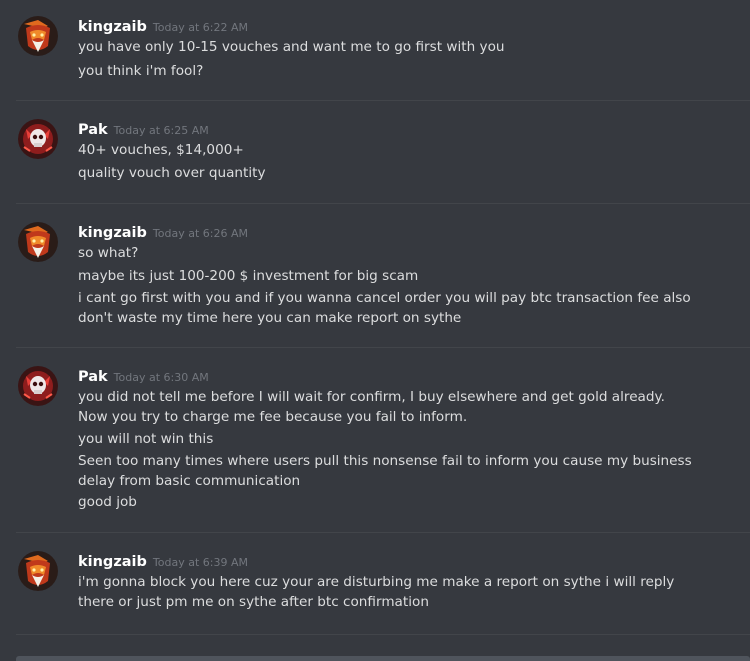 This screenshot has height=661, width=750. What do you see at coordinates (200, 27) in the screenshot?
I see `timestamp: Today at 6:22 AM` at bounding box center [200, 27].